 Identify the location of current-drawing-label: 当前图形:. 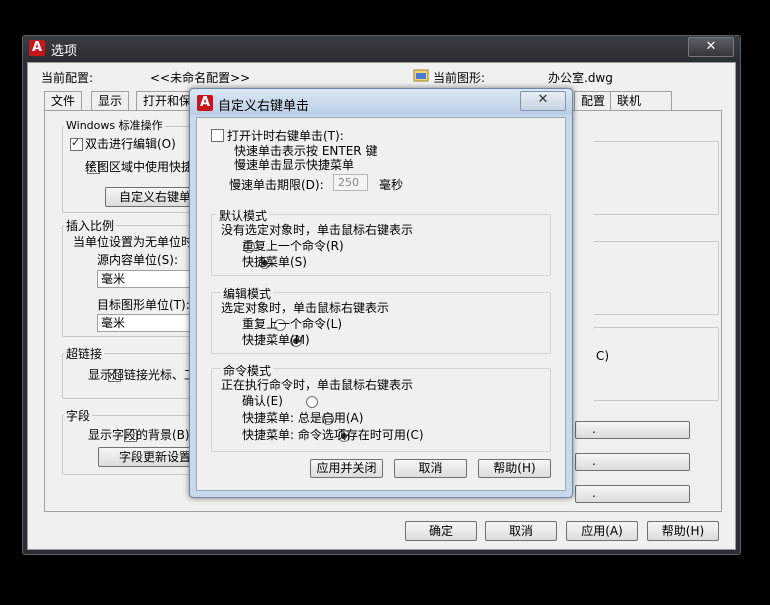
(459, 78).